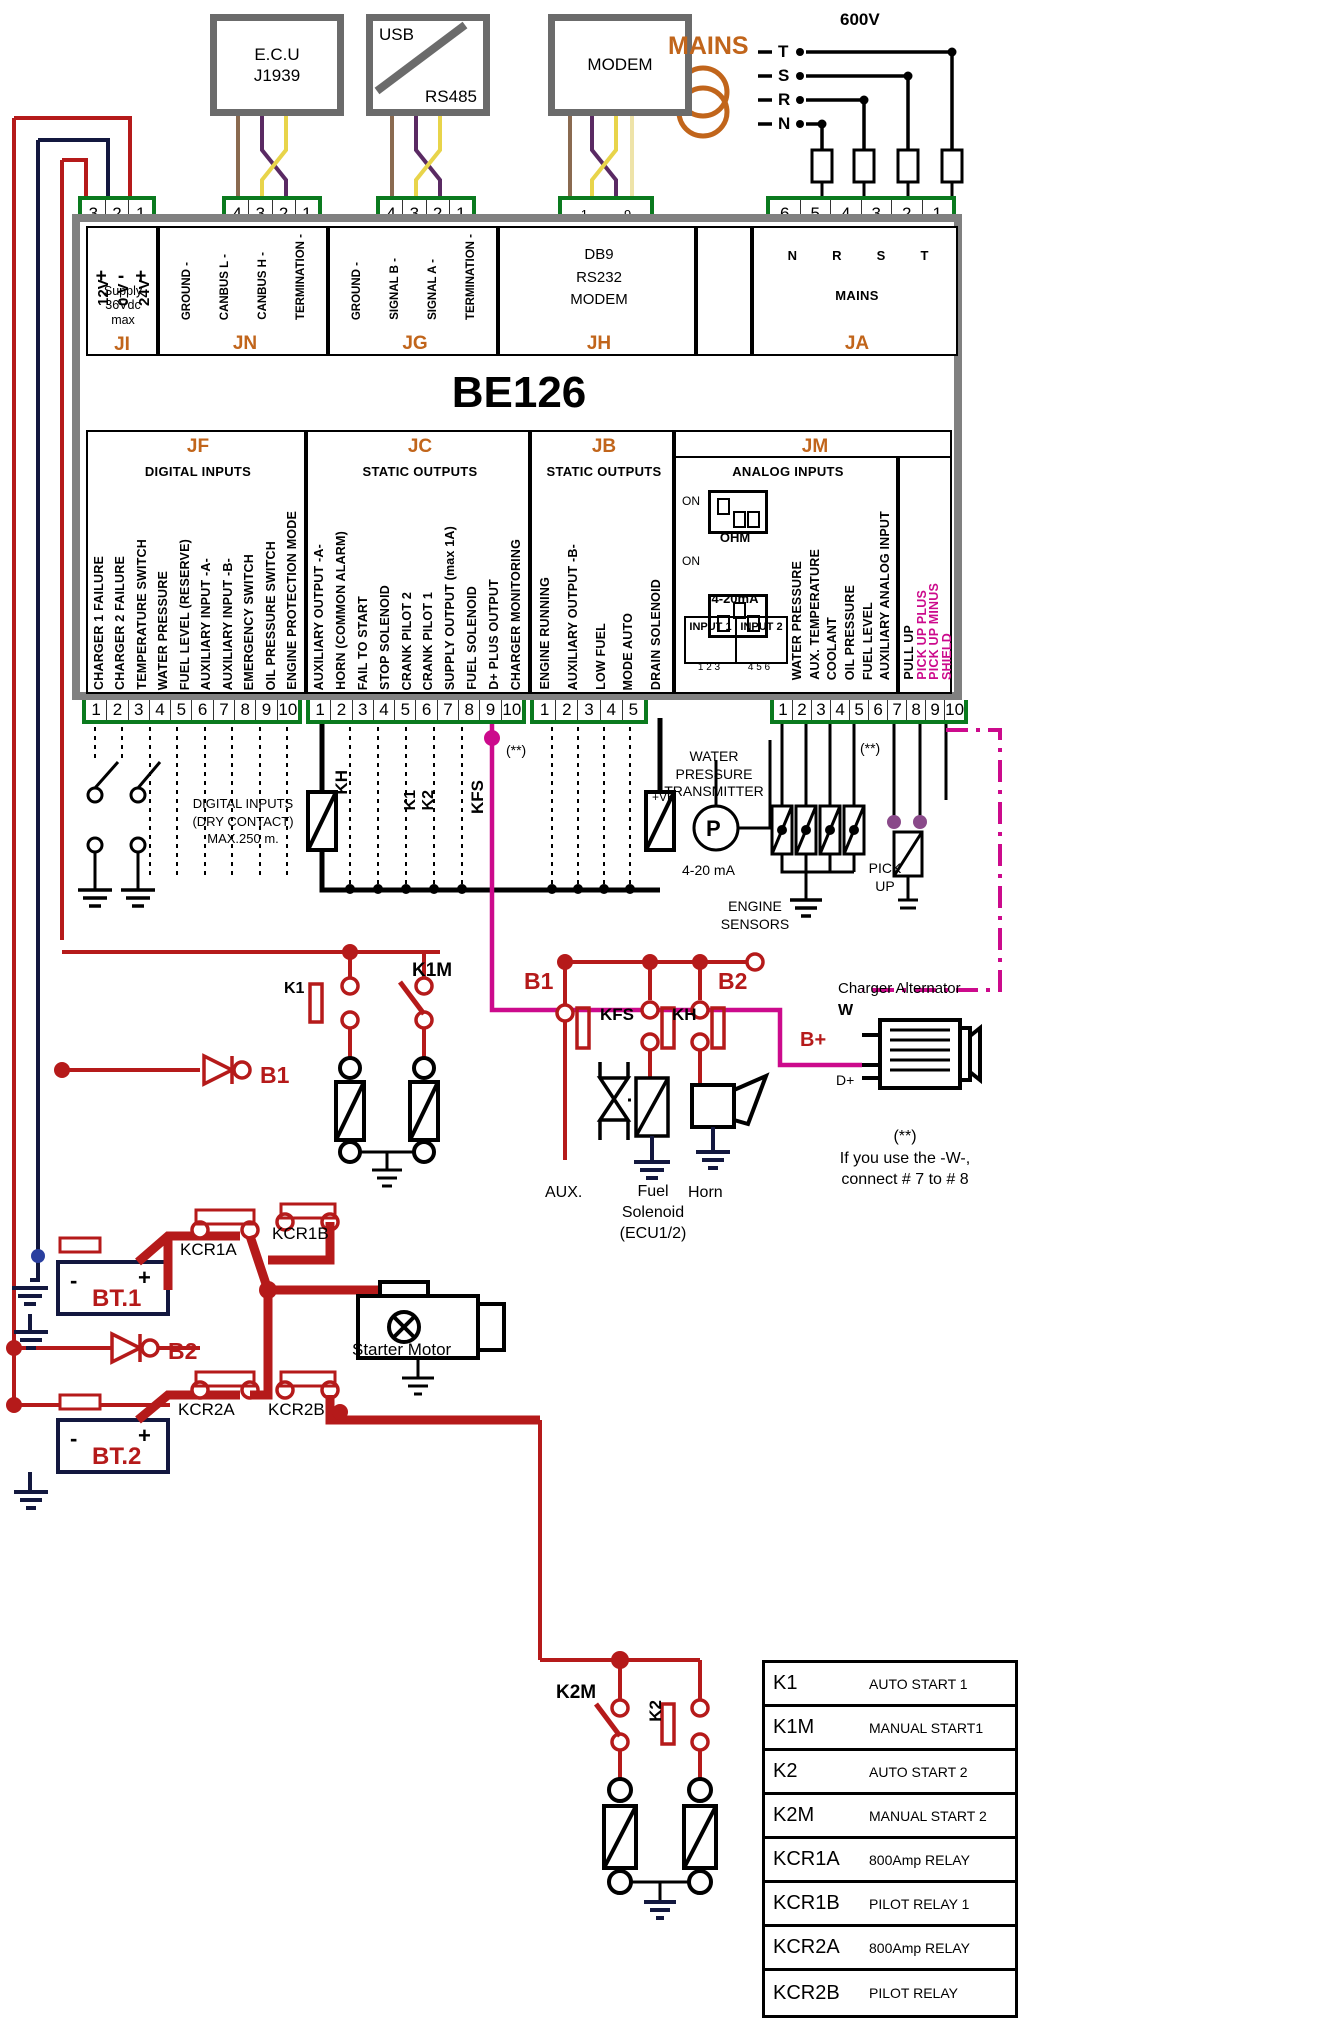 This screenshot has width=1328, height=2036. Describe the element at coordinates (898, 710) in the screenshot. I see `jm-bottom-pin-7: 7` at that location.